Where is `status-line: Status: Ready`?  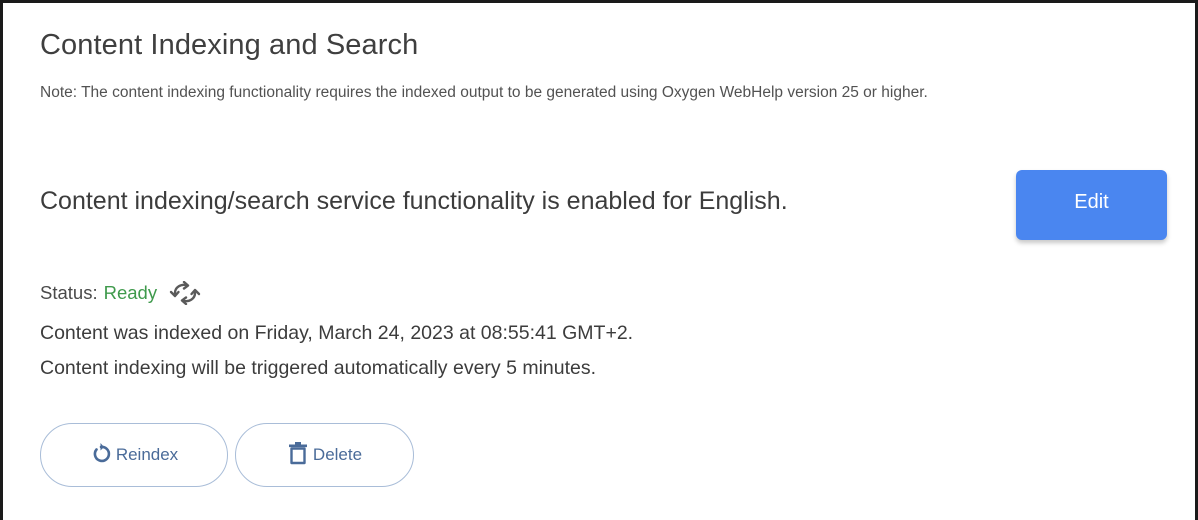
status-line: Status: Ready is located at coordinates (120, 293).